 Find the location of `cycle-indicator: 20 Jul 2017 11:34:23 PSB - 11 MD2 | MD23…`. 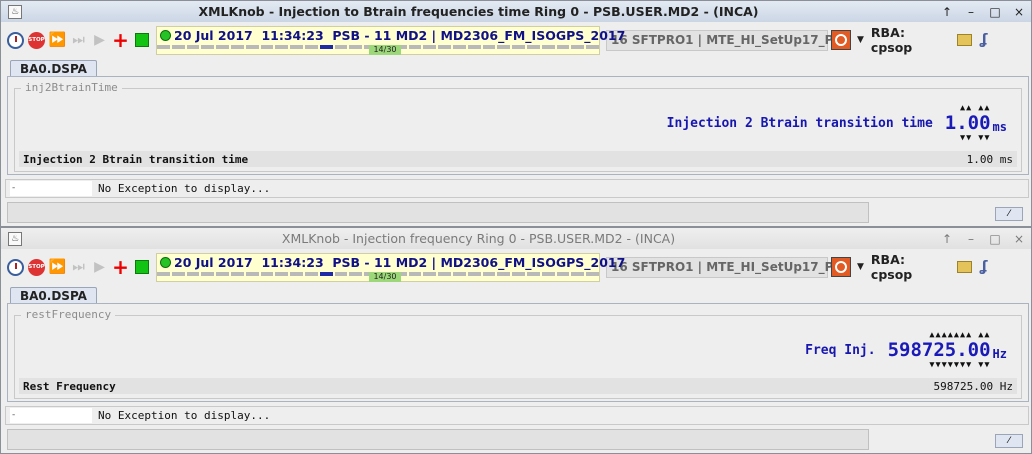

cycle-indicator: 20 Jul 2017 11:34:23 PSB - 11 MD2 | MD23… is located at coordinates (390, 40).